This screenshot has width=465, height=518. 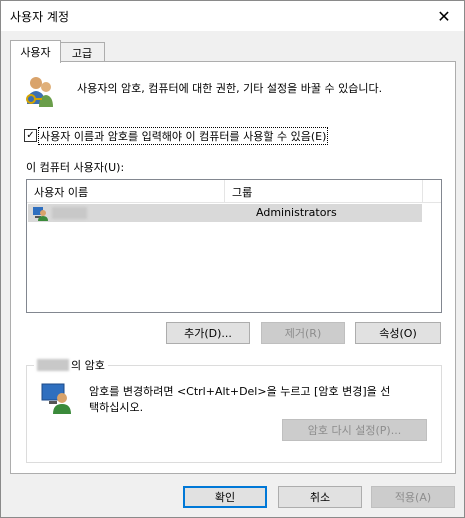 I want to click on column-header-username: 사용자 이름, so click(x=61, y=192).